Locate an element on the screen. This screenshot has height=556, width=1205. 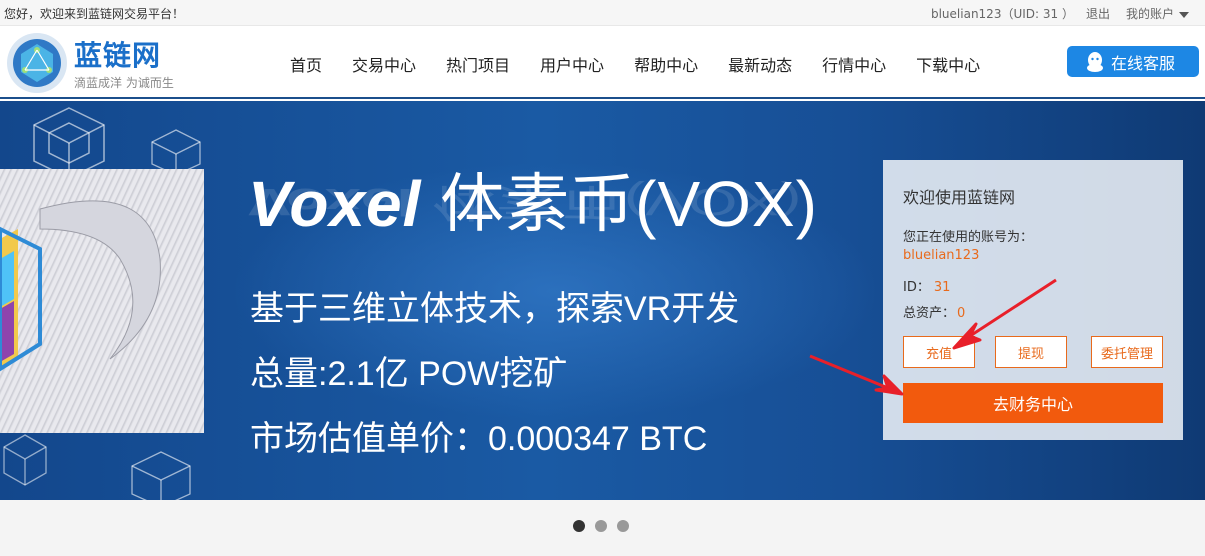
online-service-button: 在线客服 is located at coordinates (1133, 61).